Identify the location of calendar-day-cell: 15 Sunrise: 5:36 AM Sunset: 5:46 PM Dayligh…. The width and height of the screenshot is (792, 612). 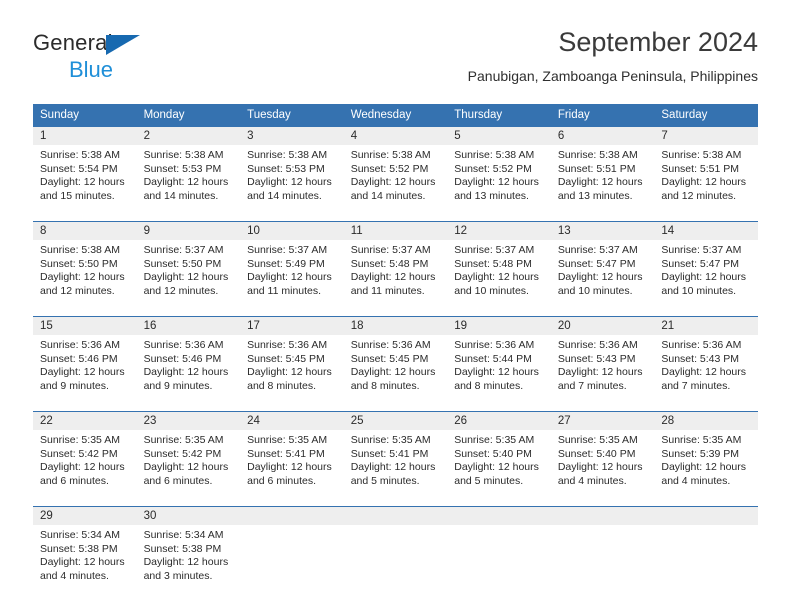
(85, 360).